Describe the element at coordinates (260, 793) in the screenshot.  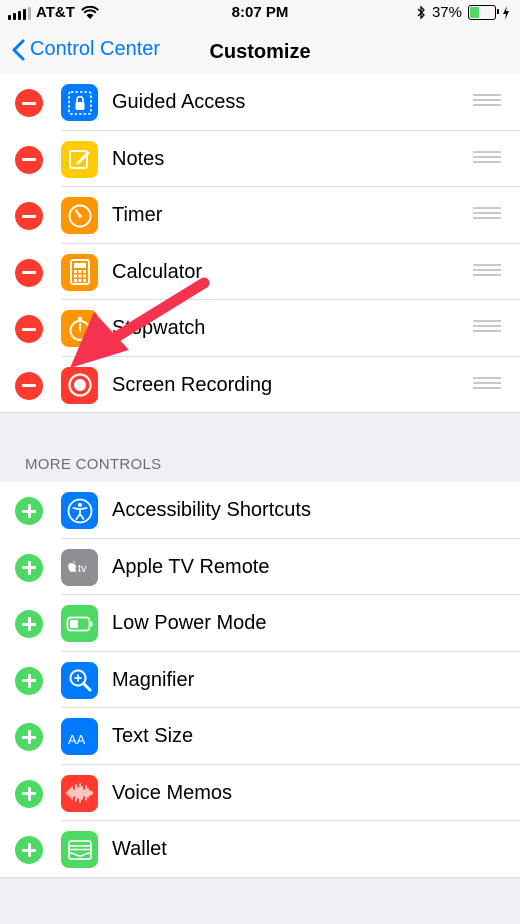
I see `control-row-voice-memos: Voice Memos` at that location.